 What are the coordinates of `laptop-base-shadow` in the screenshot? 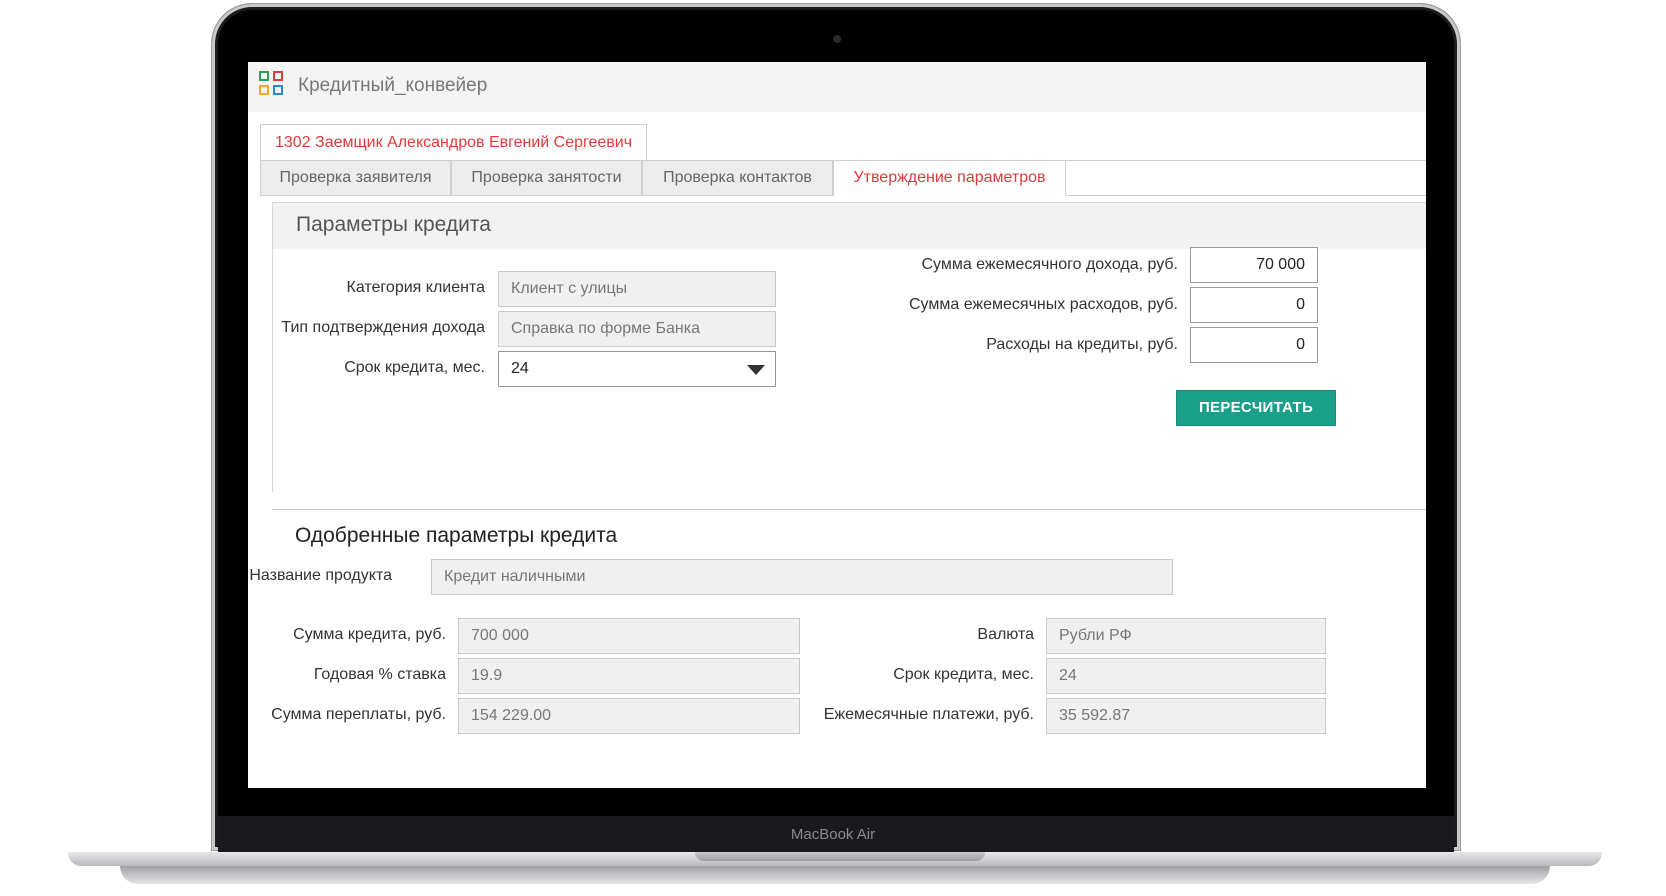 It's located at (835, 875).